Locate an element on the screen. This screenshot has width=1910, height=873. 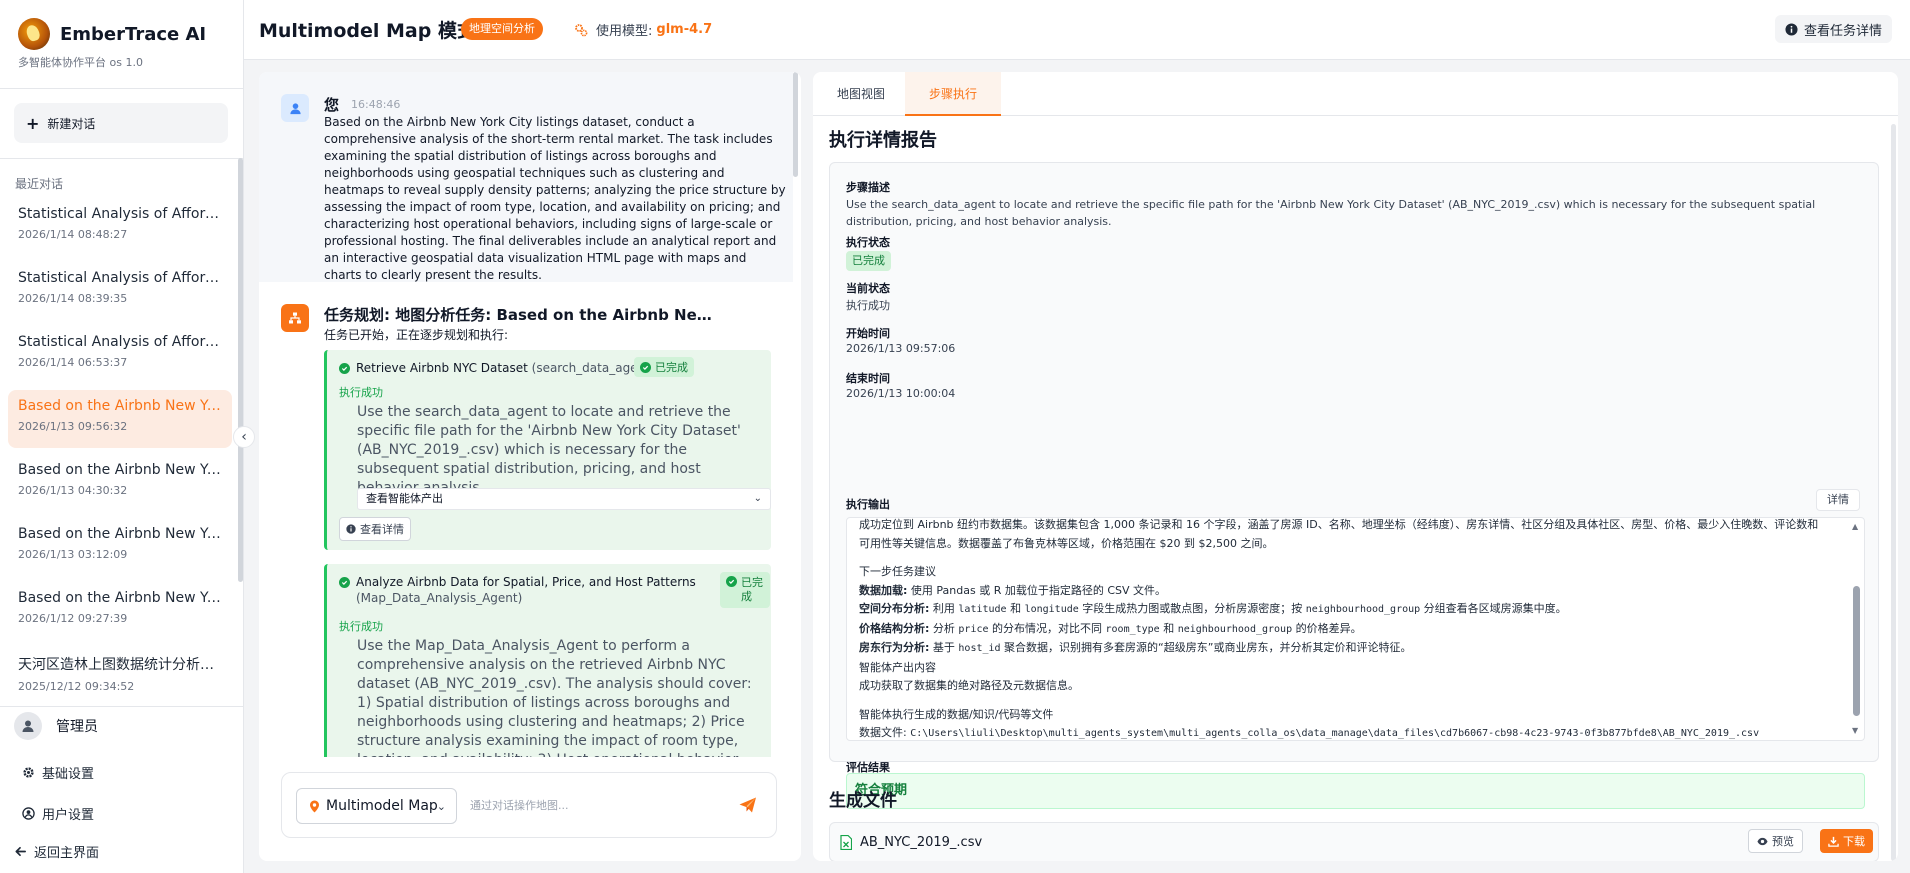
conversation-date: 2026/1/14 08:48:27 is located at coordinates (73, 234).